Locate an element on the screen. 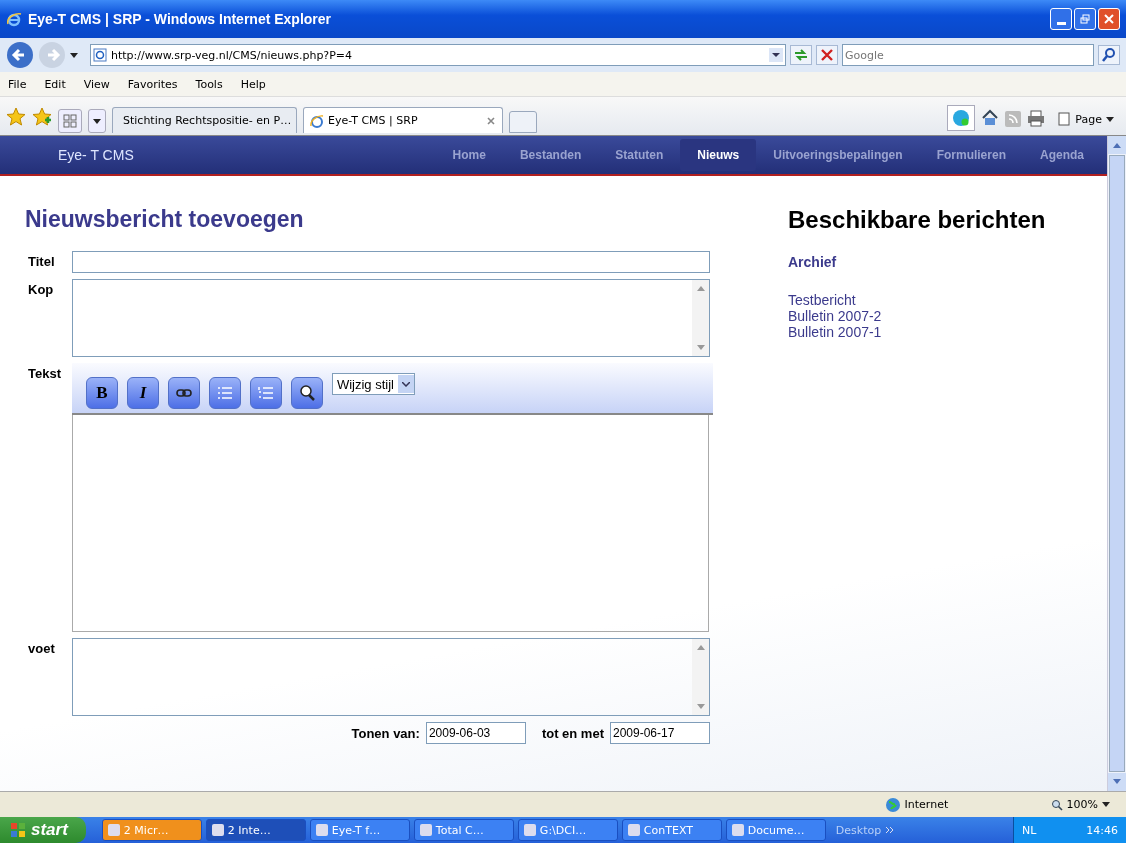  nav-link: Nieuws is located at coordinates (718, 155).